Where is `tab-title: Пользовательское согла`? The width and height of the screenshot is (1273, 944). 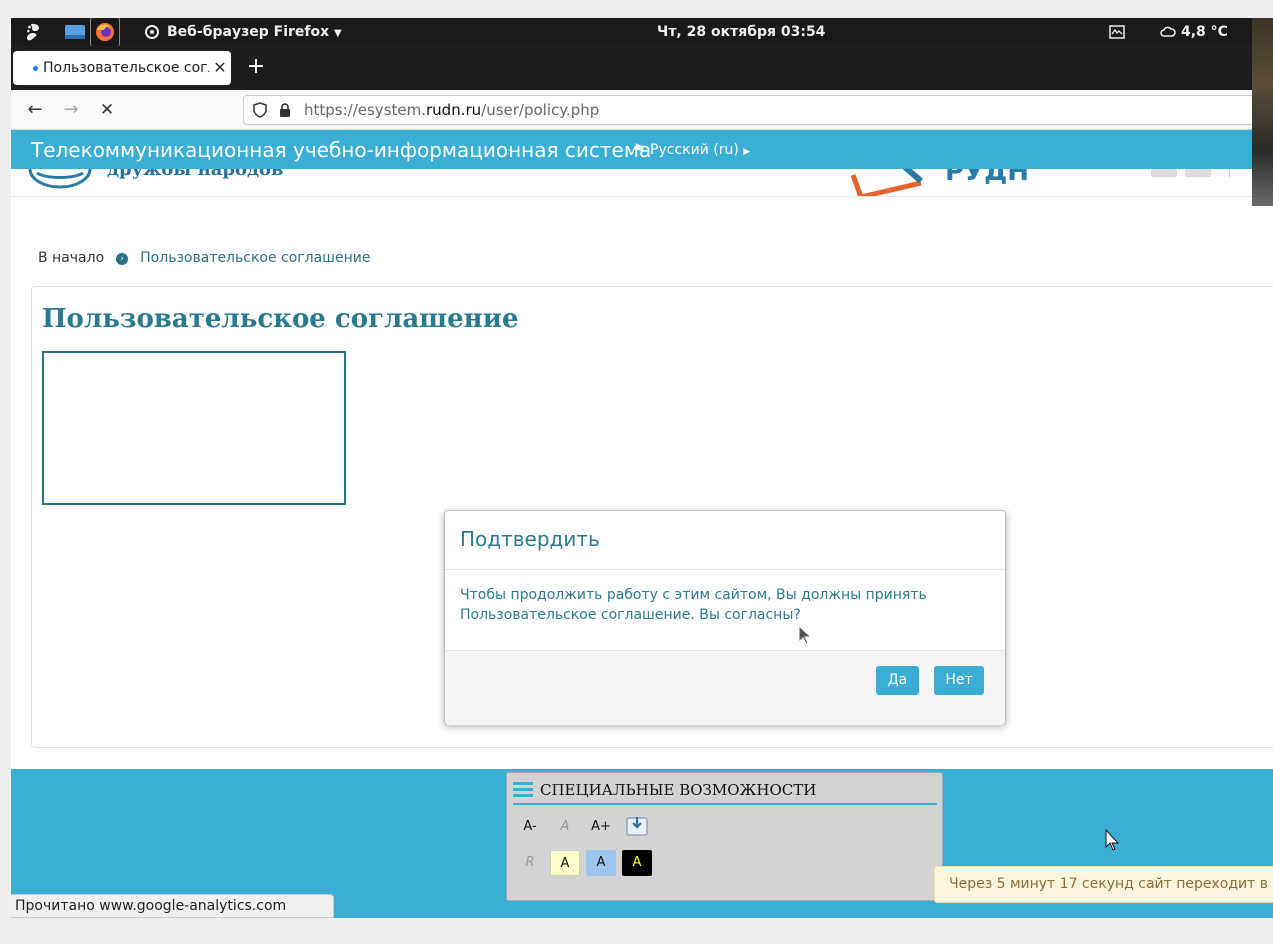 tab-title: Пользовательское согла is located at coordinates (134, 68).